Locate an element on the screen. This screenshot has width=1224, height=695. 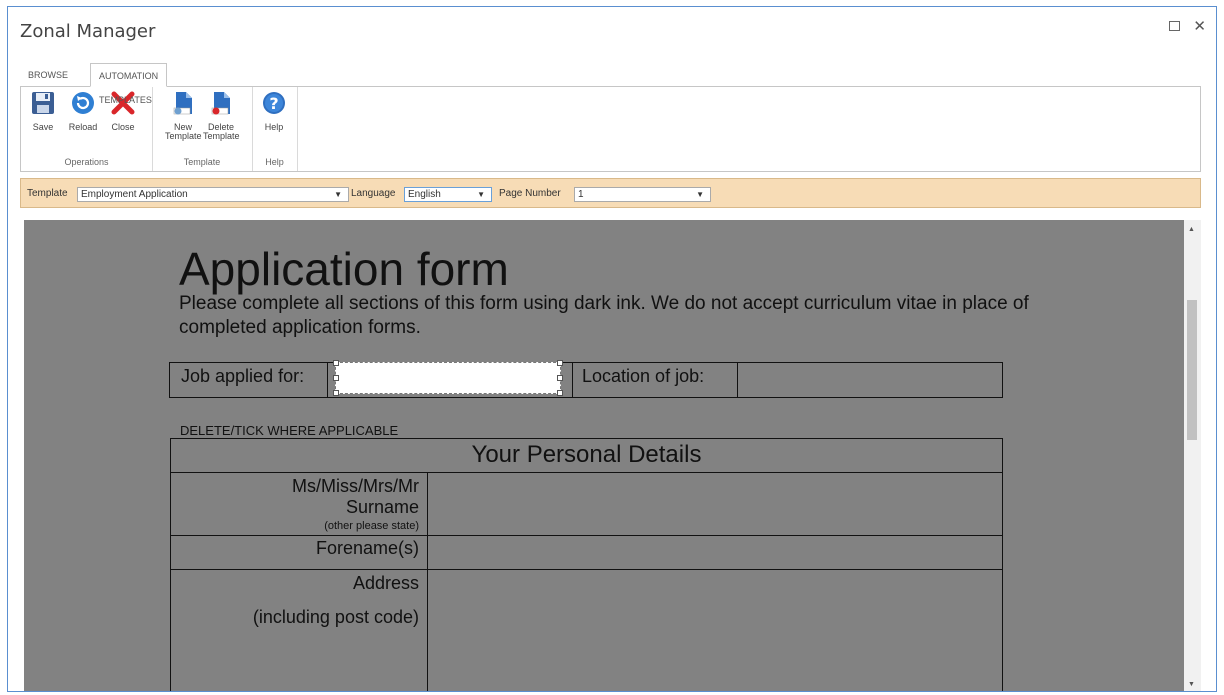
group-label-operations: Operations is located at coordinates (86, 162).